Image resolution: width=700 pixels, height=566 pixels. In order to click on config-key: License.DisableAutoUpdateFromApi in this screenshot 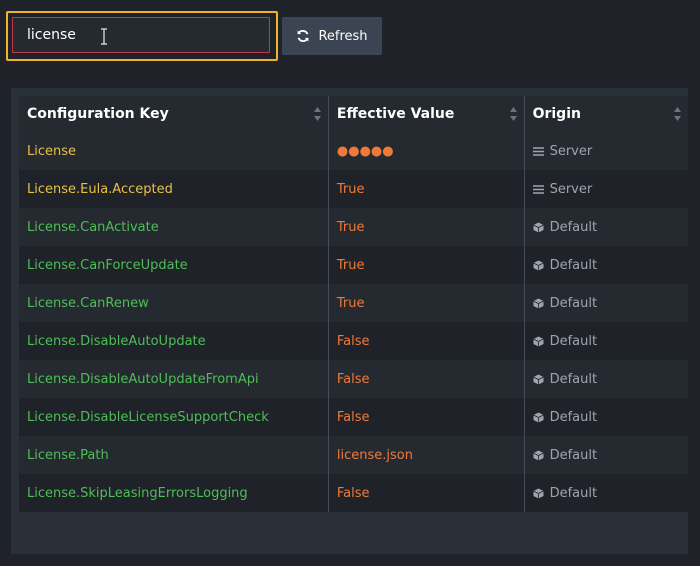, I will do `click(174, 379)`.